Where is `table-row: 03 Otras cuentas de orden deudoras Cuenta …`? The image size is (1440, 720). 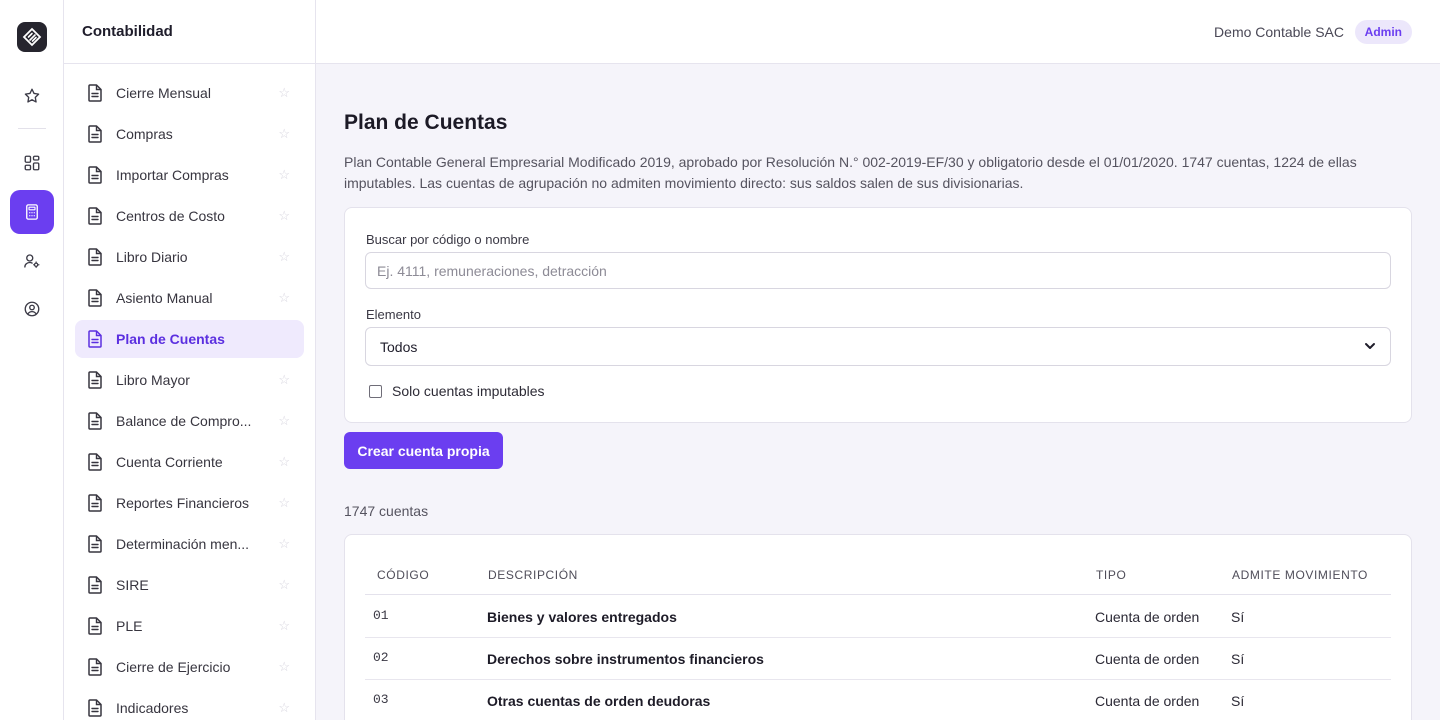 table-row: 03 Otras cuentas de orden deudoras Cuenta … is located at coordinates (878, 700).